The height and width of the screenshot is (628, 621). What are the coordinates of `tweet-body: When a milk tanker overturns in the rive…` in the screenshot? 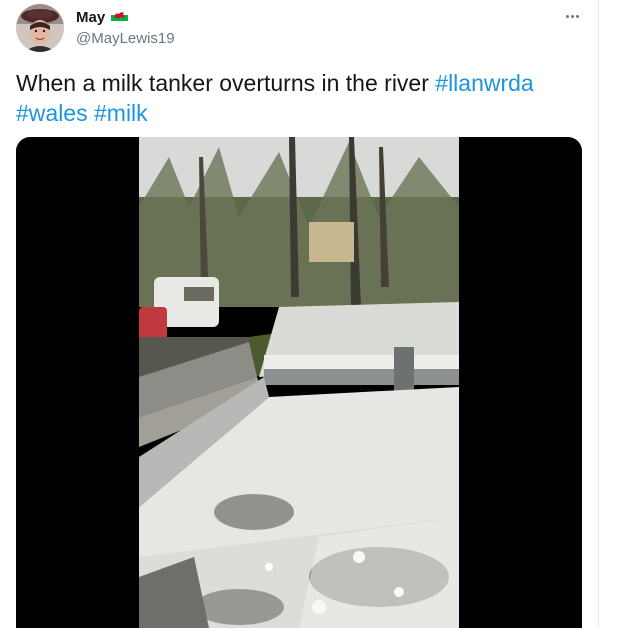 It's located at (222, 83).